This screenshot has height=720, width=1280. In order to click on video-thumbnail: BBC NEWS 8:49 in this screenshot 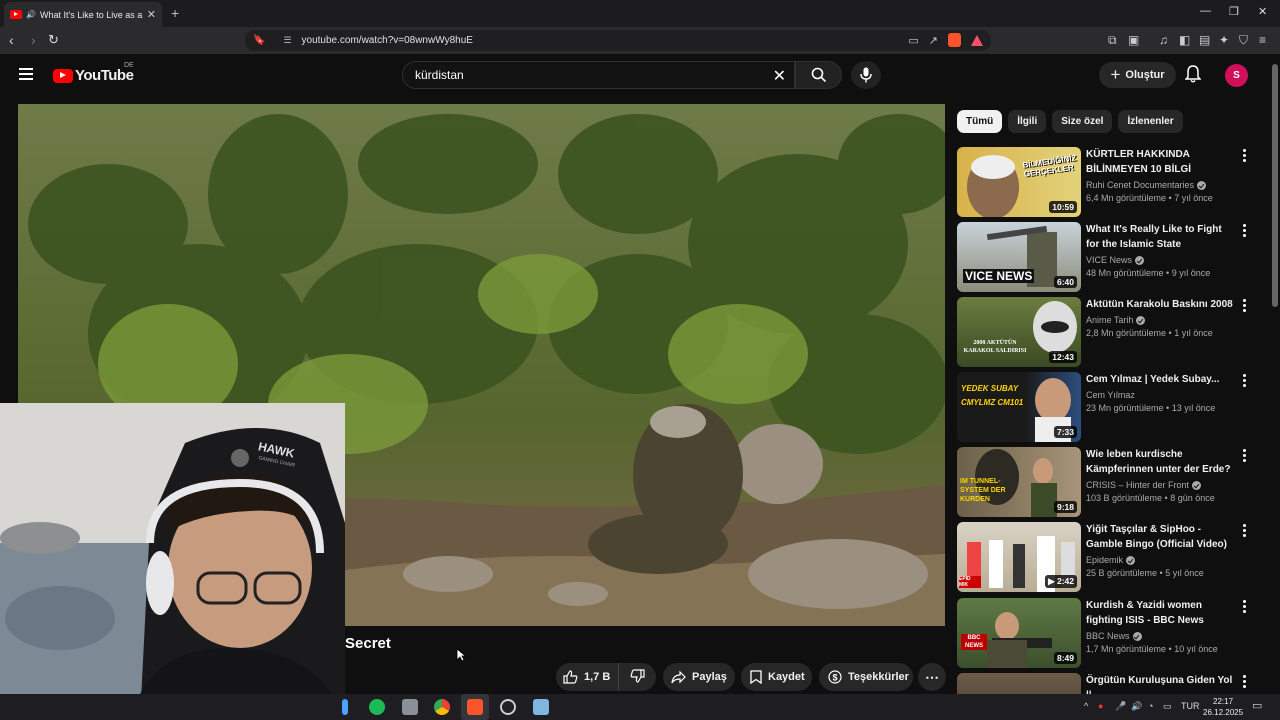, I will do `click(1019, 633)`.